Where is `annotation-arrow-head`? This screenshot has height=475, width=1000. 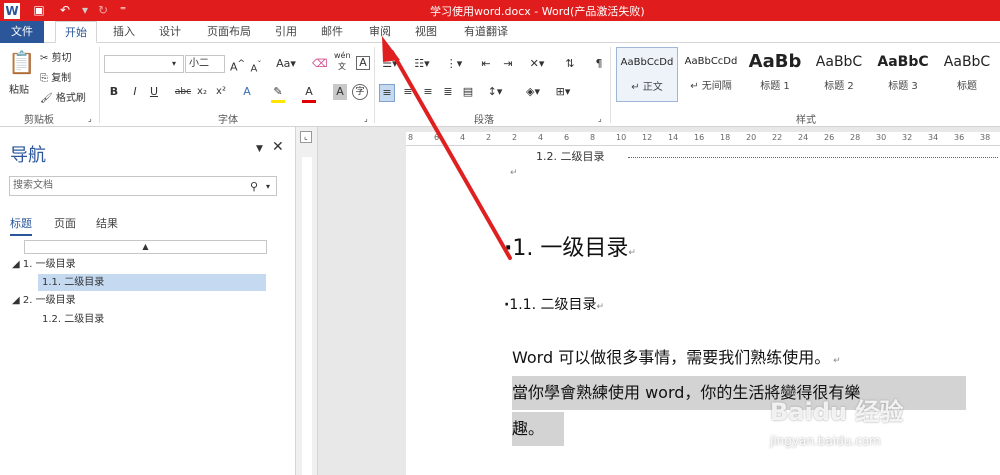 annotation-arrow-head is located at coordinates (391, 49).